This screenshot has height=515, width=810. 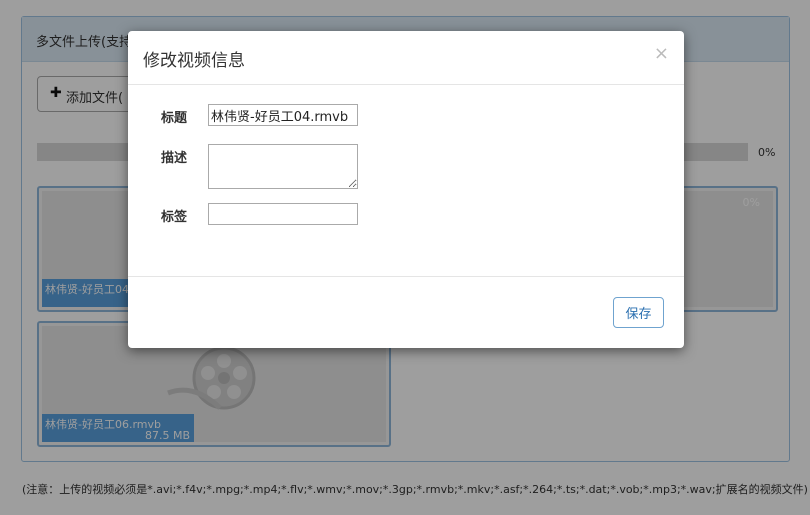 What do you see at coordinates (661, 53) in the screenshot?
I see `close-icon: ×` at bounding box center [661, 53].